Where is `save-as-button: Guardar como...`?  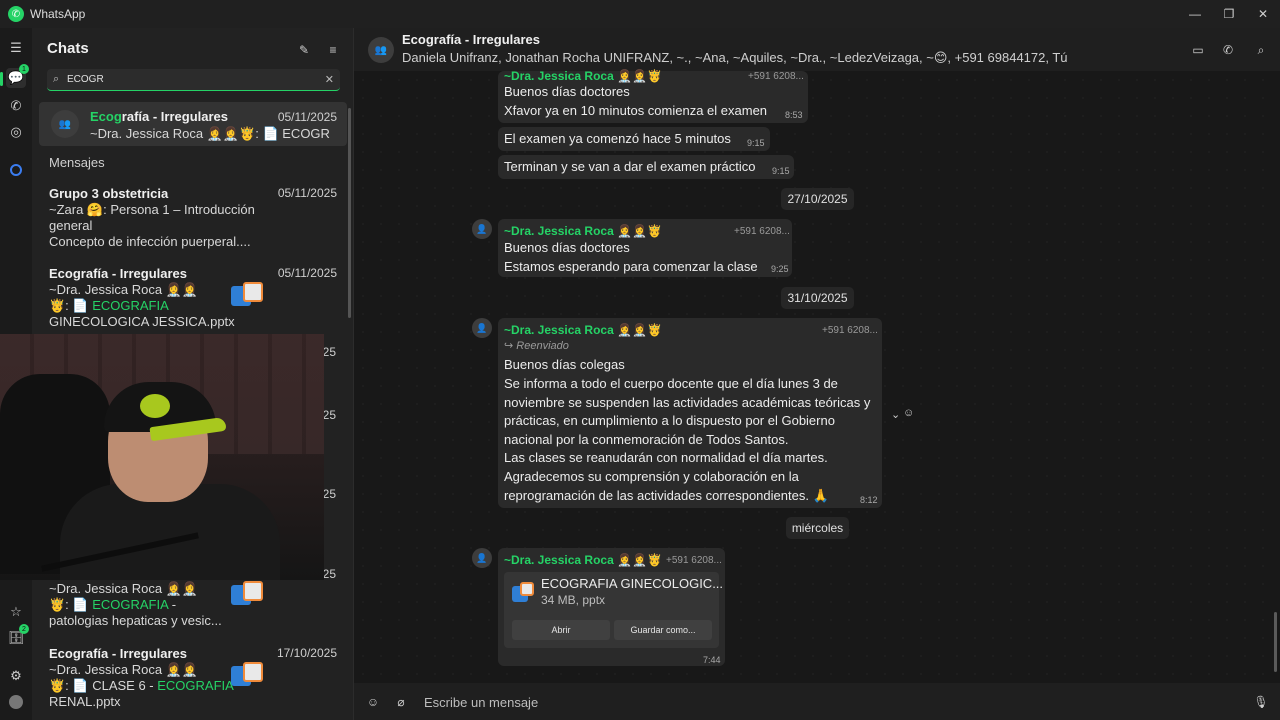 save-as-button: Guardar como... is located at coordinates (663, 630).